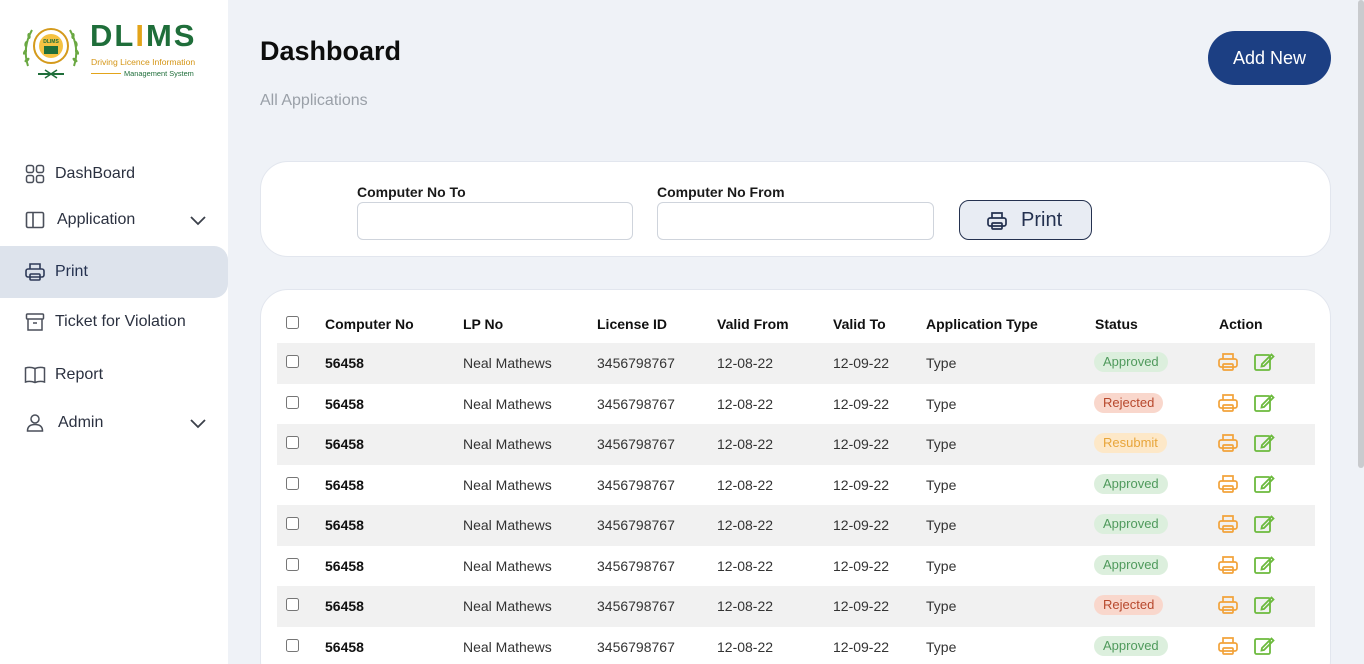  Describe the element at coordinates (114, 375) in the screenshot. I see `sidebar-item-report: Report` at that location.